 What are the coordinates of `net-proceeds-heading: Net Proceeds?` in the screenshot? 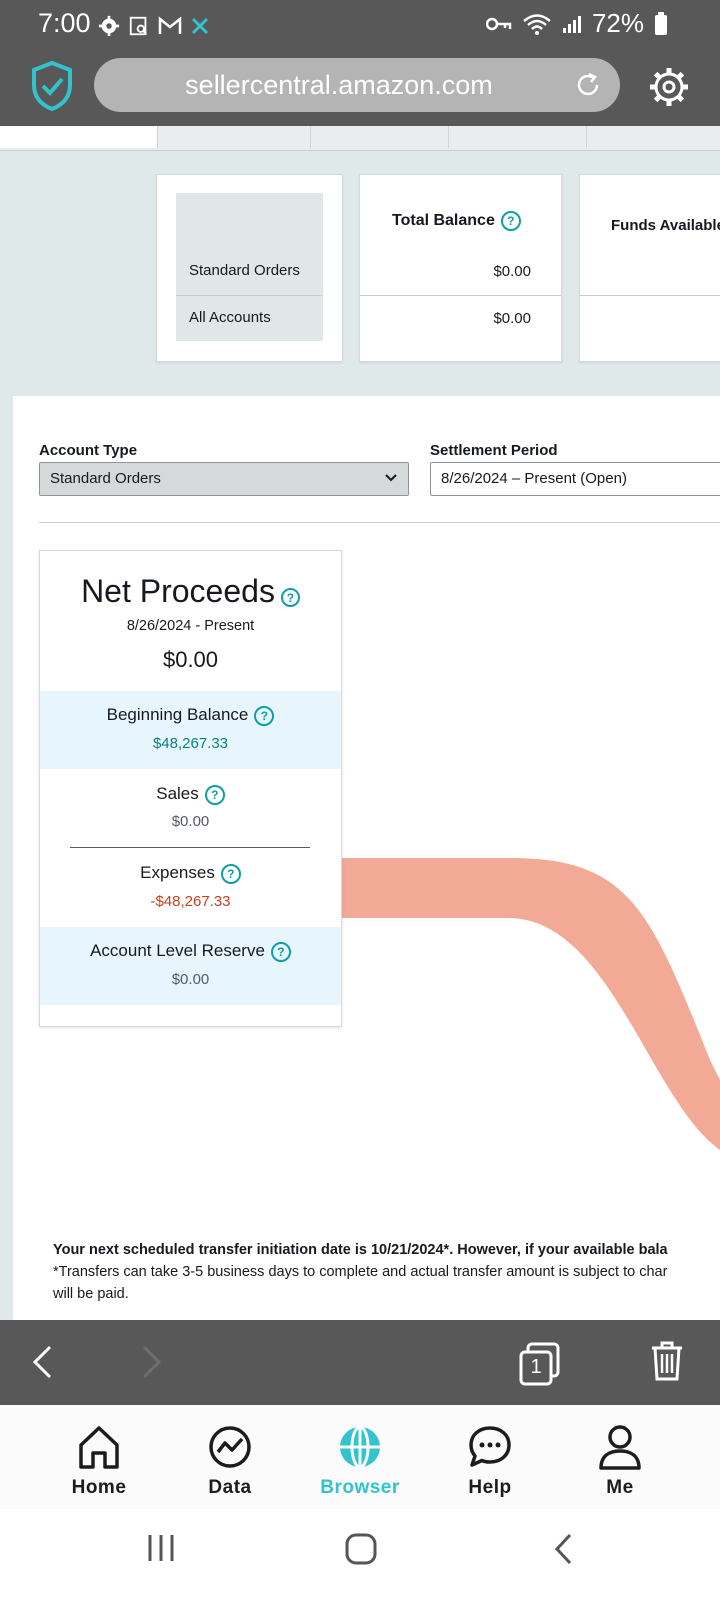 It's located at (190, 591).